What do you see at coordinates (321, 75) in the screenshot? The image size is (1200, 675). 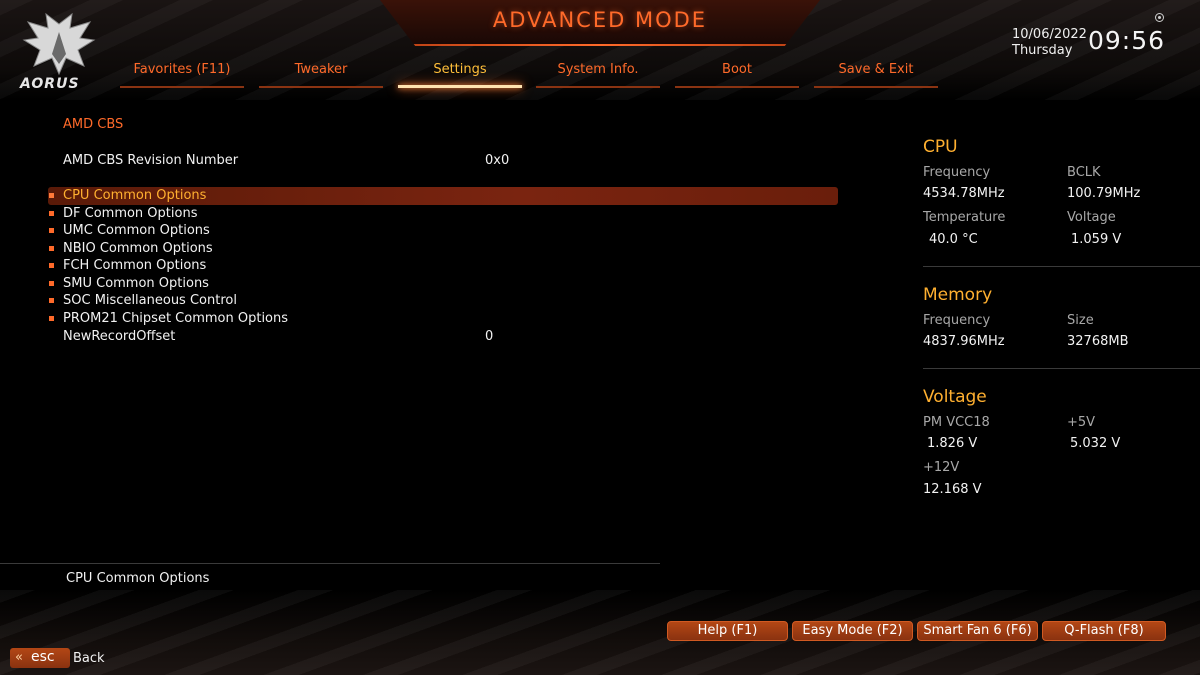 I see `tab-tweaker: Tweaker` at bounding box center [321, 75].